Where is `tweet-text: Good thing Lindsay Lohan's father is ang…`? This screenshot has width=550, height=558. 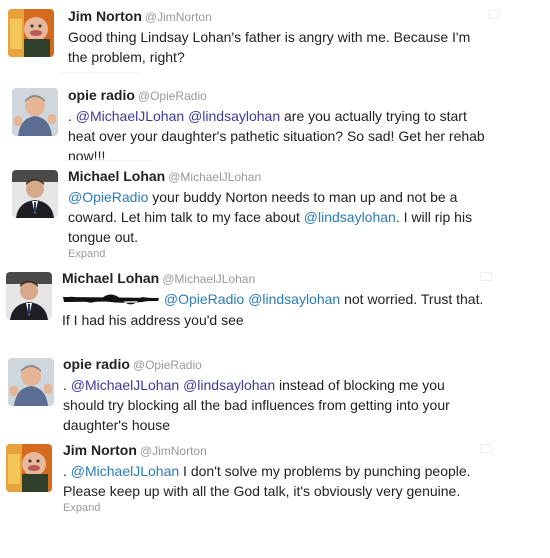
tweet-text: Good thing Lindsay Lohan's father is ang… is located at coordinates (269, 47).